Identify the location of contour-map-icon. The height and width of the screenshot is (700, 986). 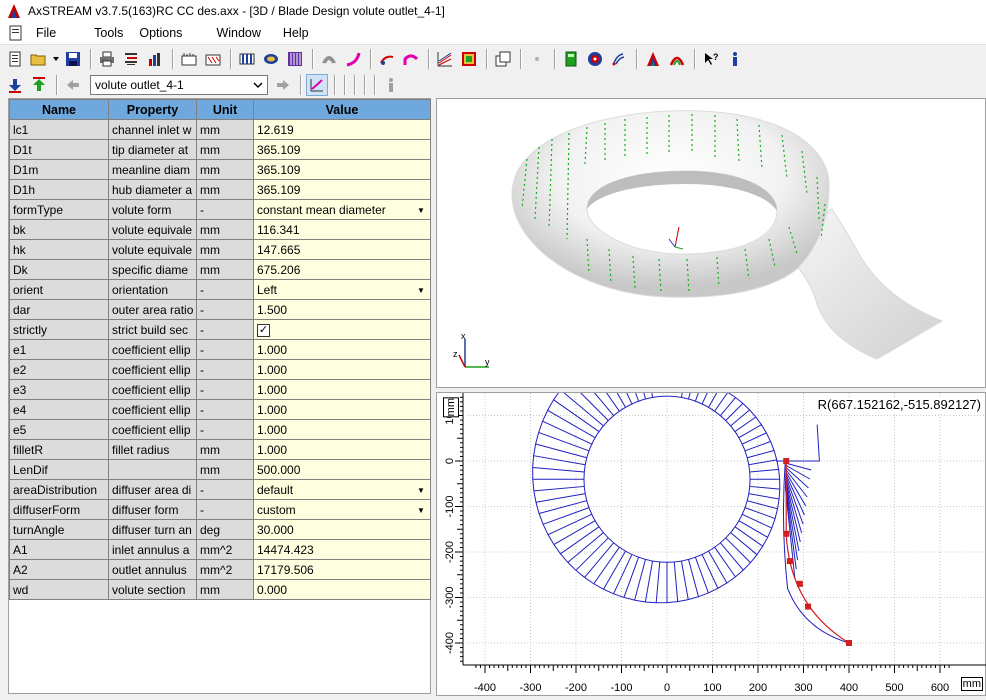
(469, 59).